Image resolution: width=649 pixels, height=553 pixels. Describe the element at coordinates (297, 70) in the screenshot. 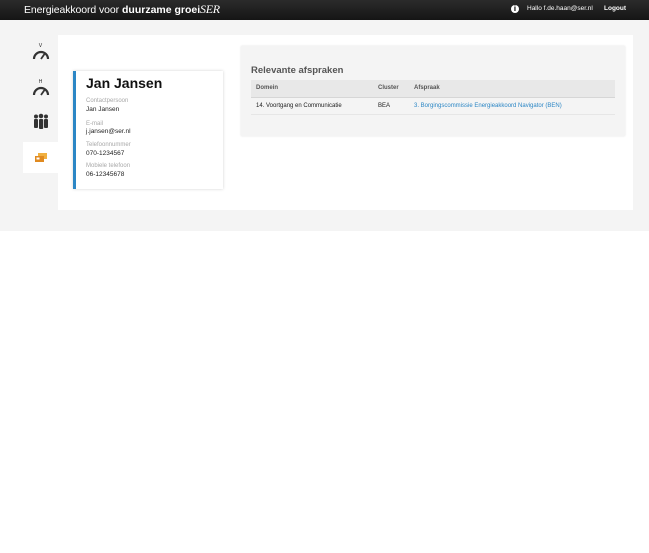

I see `relevant-agreements-title: Relevante afspraken` at that location.